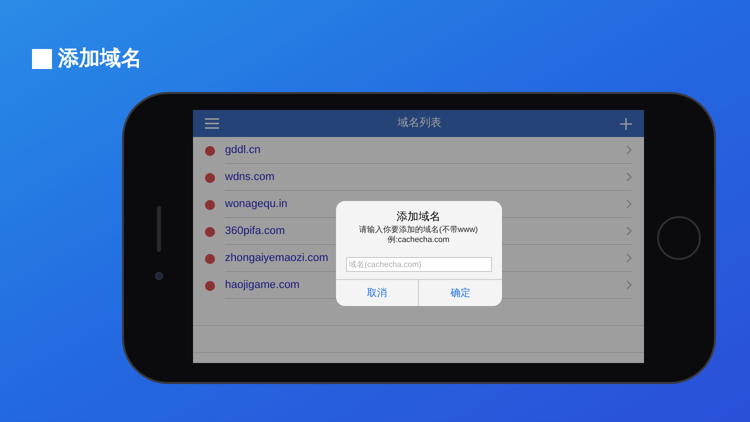  Describe the element at coordinates (626, 124) in the screenshot. I see `plus-icon` at that location.